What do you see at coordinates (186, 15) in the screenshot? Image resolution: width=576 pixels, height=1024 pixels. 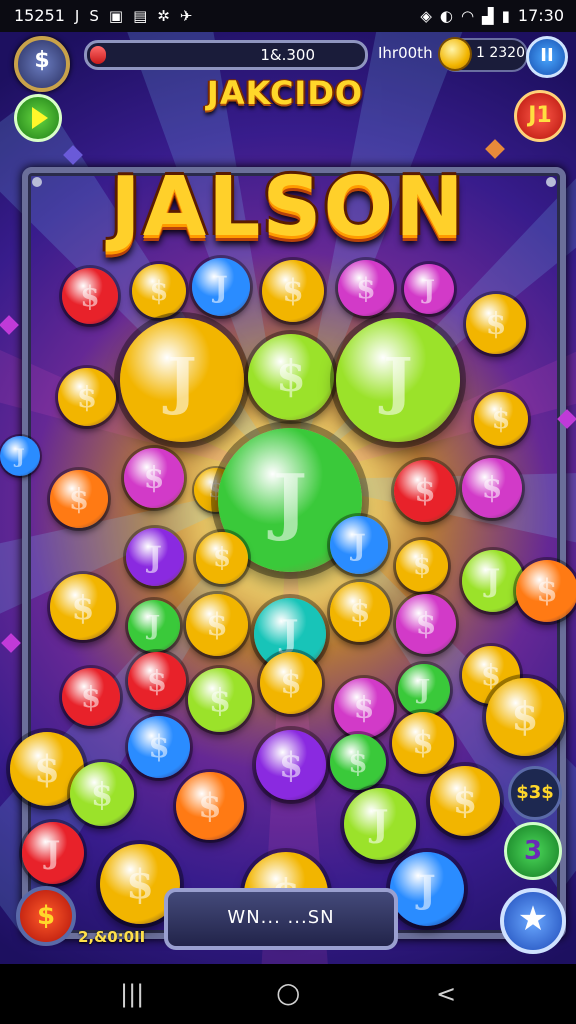 I see `bird-icon: ✈` at bounding box center [186, 15].